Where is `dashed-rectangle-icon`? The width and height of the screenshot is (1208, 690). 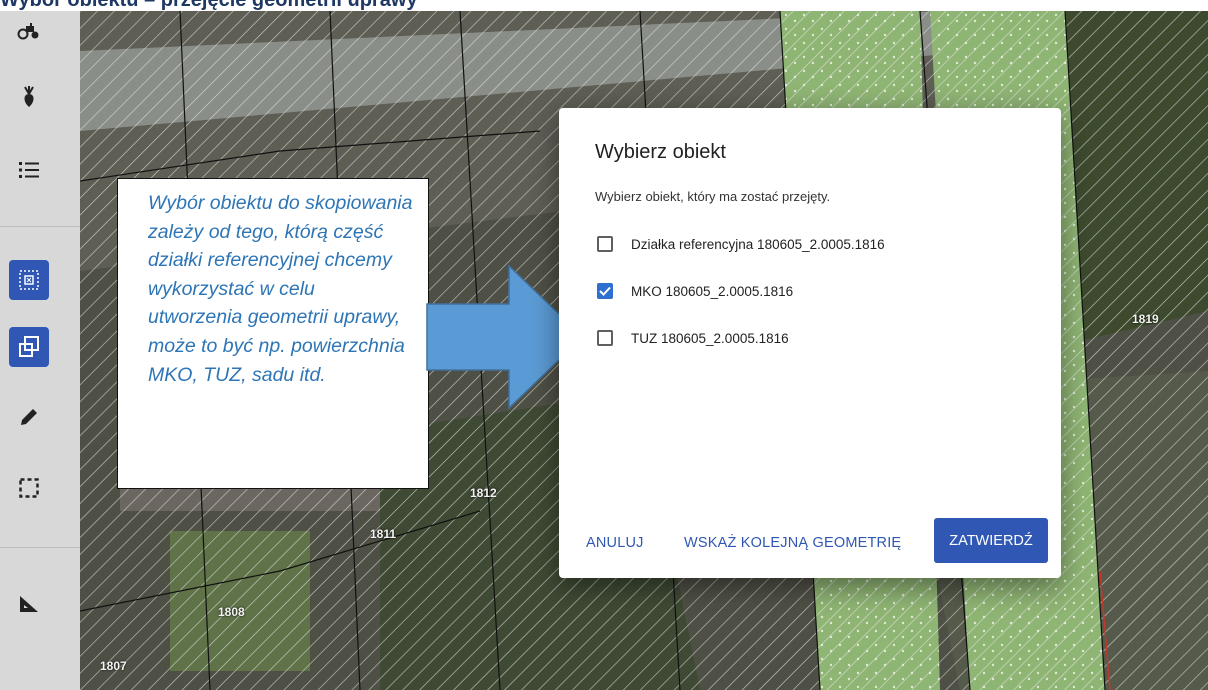 dashed-rectangle-icon is located at coordinates (29, 488).